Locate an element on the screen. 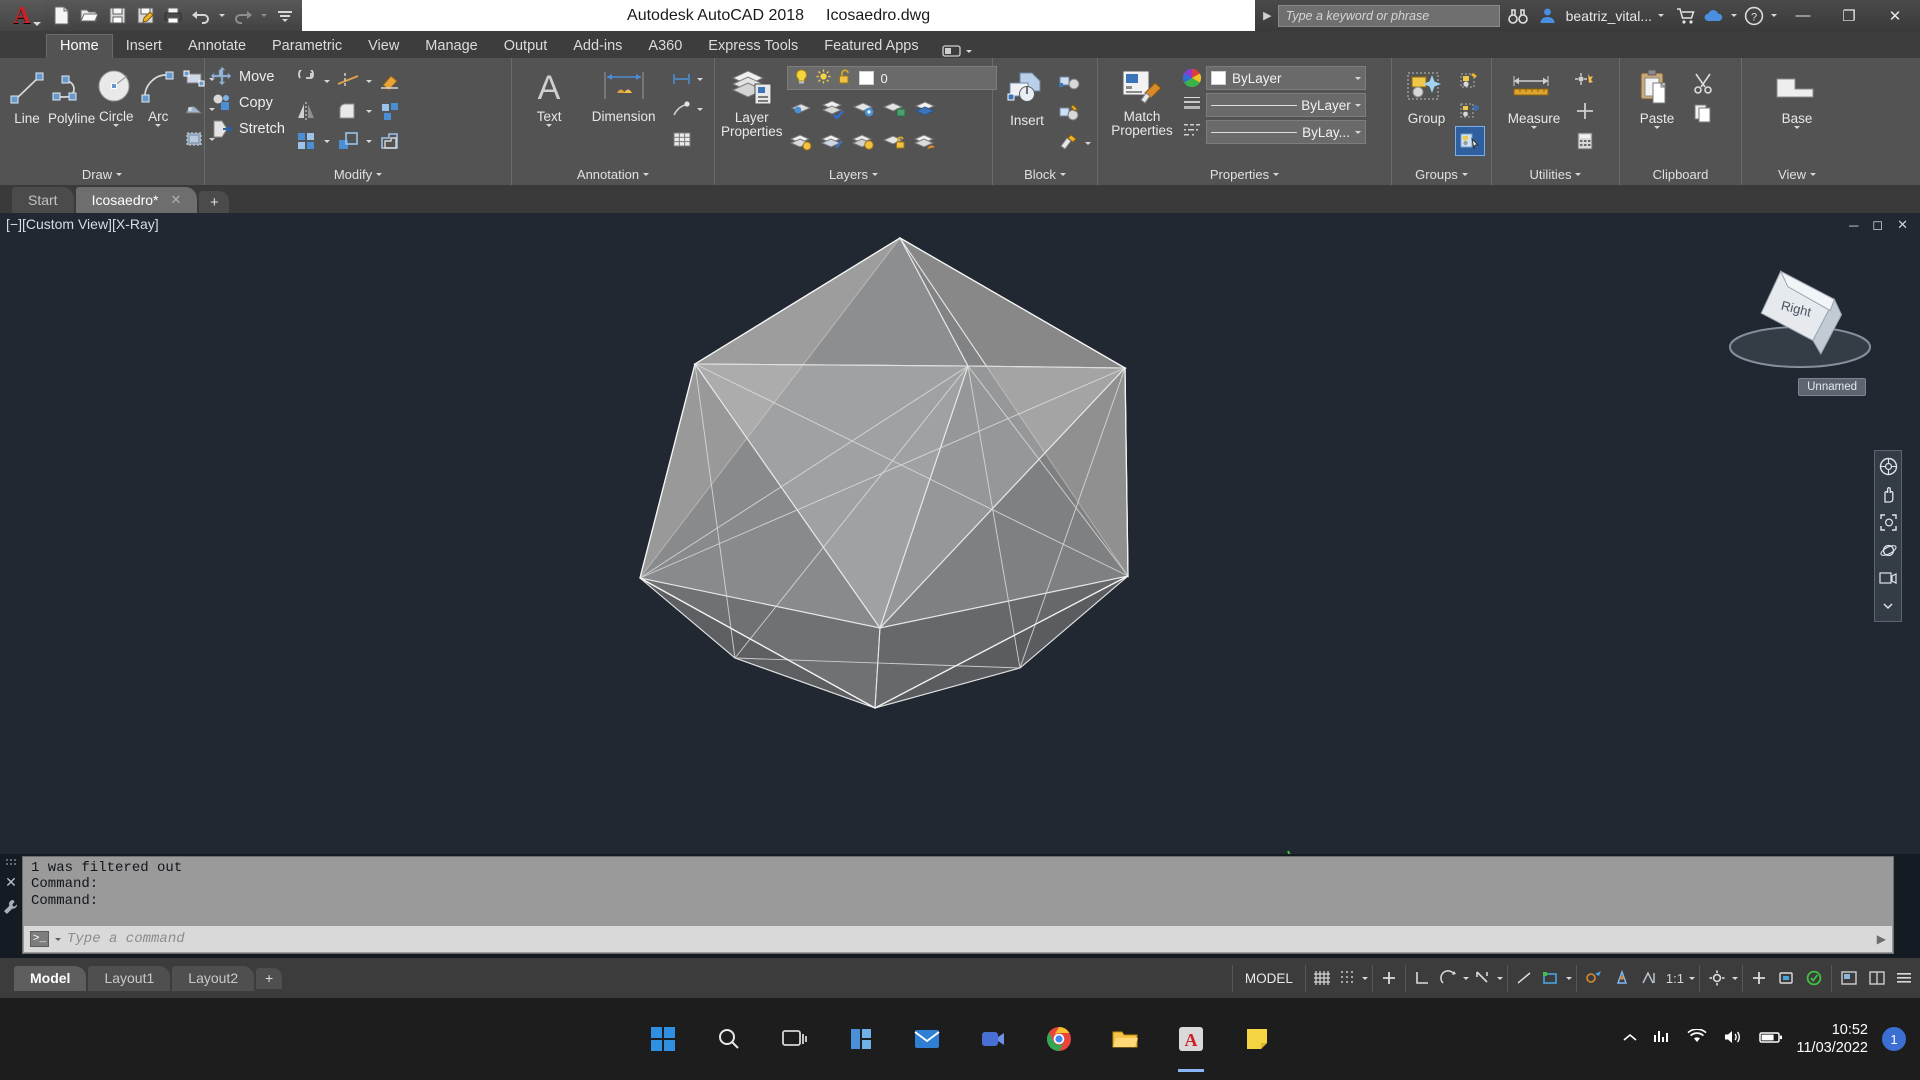 This screenshot has width=1920, height=1080. mail-icon is located at coordinates (927, 1039).